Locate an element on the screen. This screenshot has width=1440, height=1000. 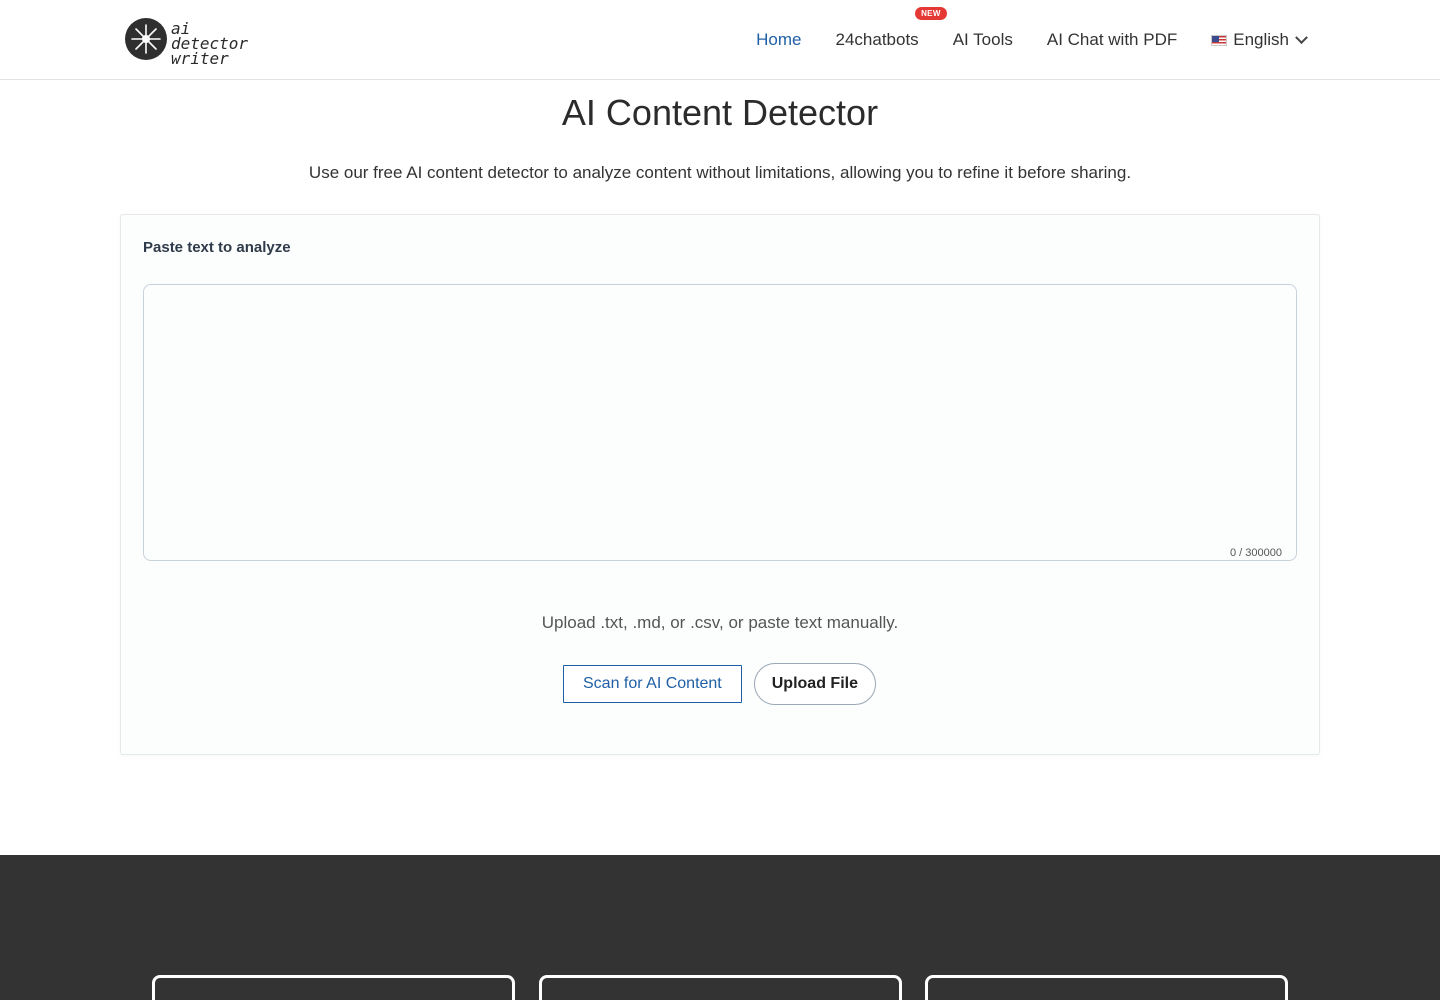
upload-file-button: Upload File is located at coordinates (814, 684).